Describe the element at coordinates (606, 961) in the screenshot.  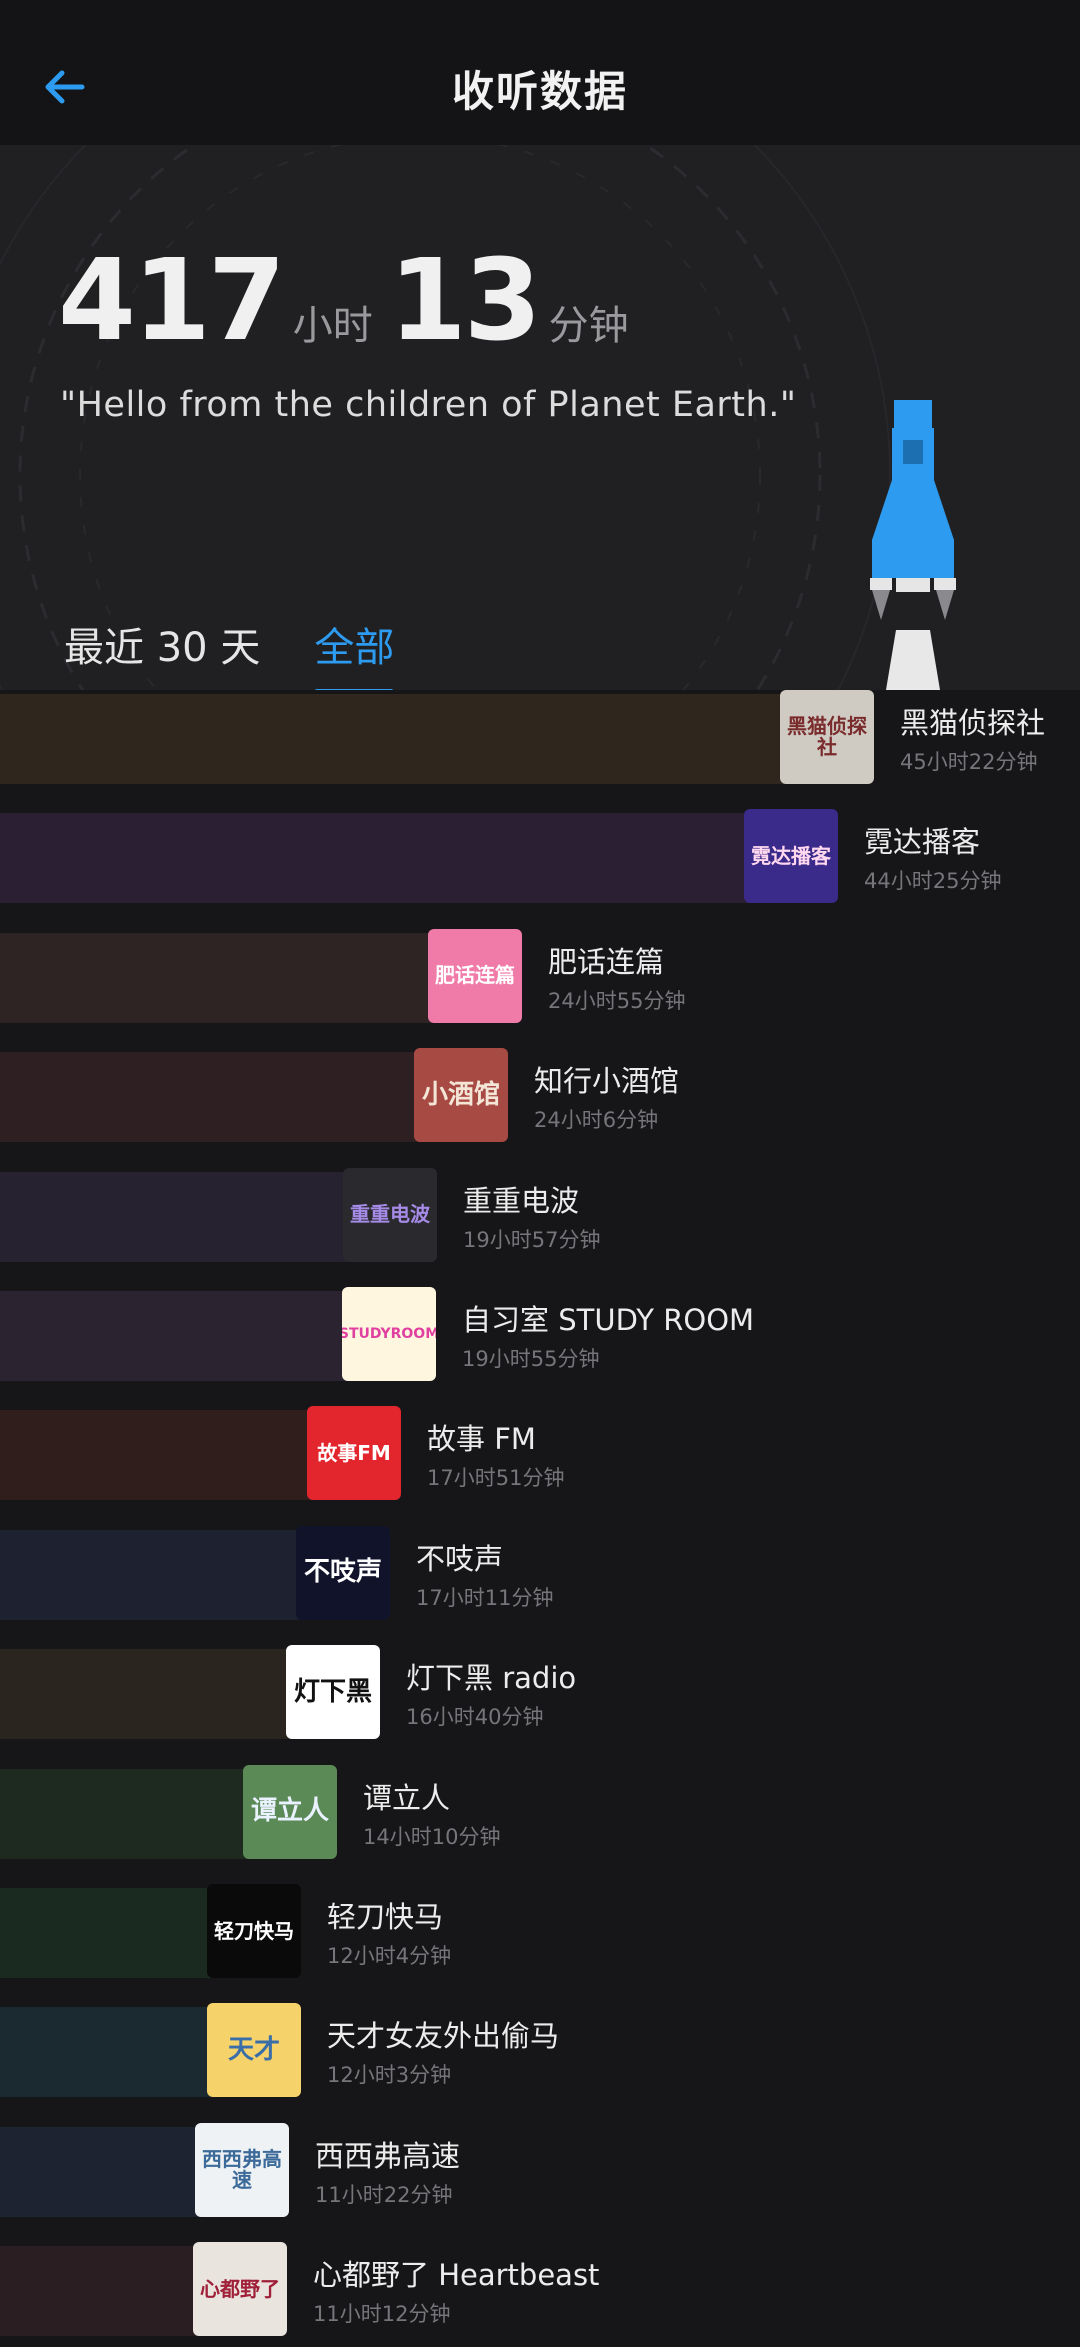
I see `podcast-name: 肥话连篇` at that location.